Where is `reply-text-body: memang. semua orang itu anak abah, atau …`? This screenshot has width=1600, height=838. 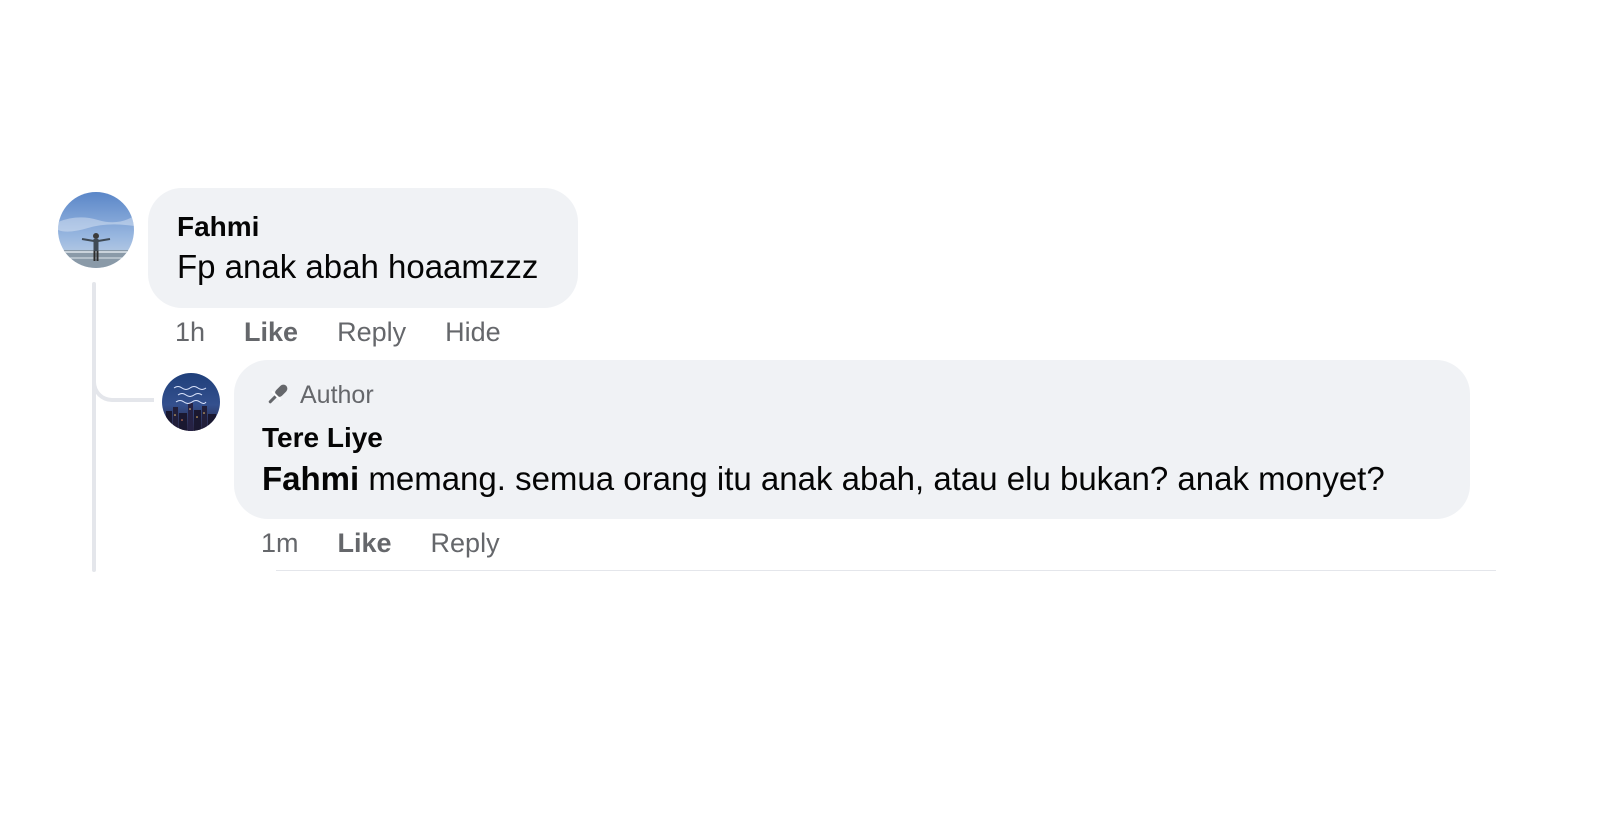 reply-text-body: memang. semua orang itu anak abah, atau … is located at coordinates (872, 478).